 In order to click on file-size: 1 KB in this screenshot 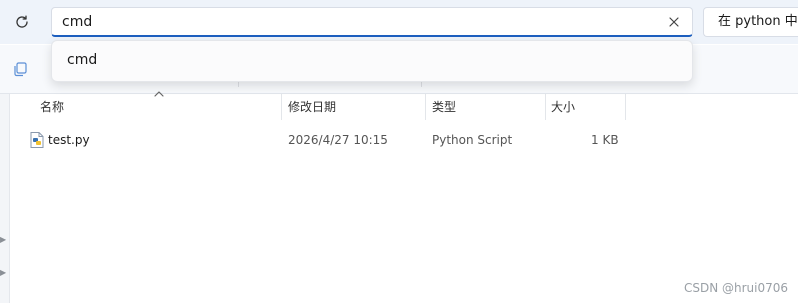, I will do `click(605, 140)`.